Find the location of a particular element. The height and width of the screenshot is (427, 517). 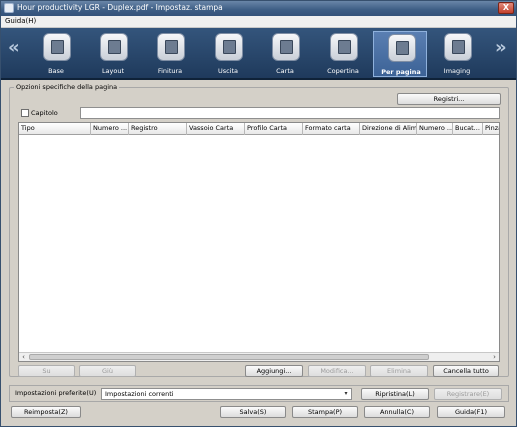

scroll-right-icon: » is located at coordinates (501, 48).